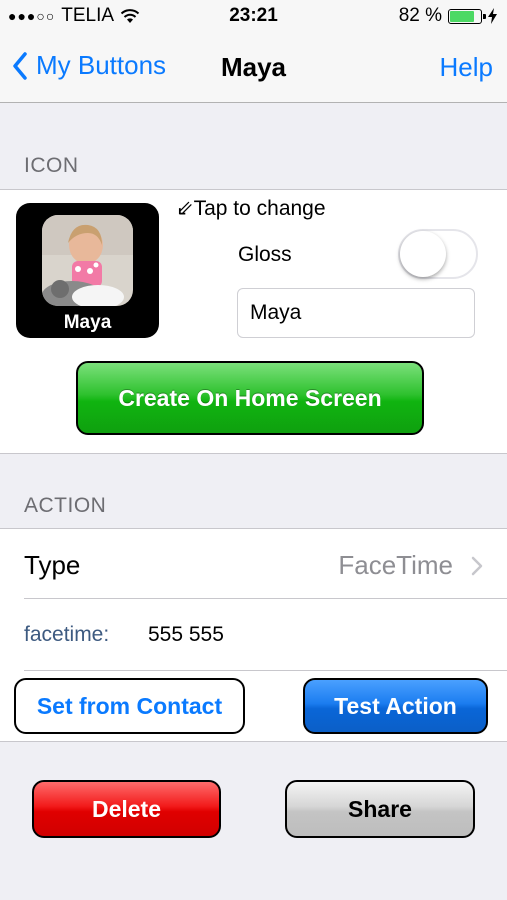 The width and height of the screenshot is (507, 900). What do you see at coordinates (423, 254) in the screenshot?
I see `toggle-knob` at bounding box center [423, 254].